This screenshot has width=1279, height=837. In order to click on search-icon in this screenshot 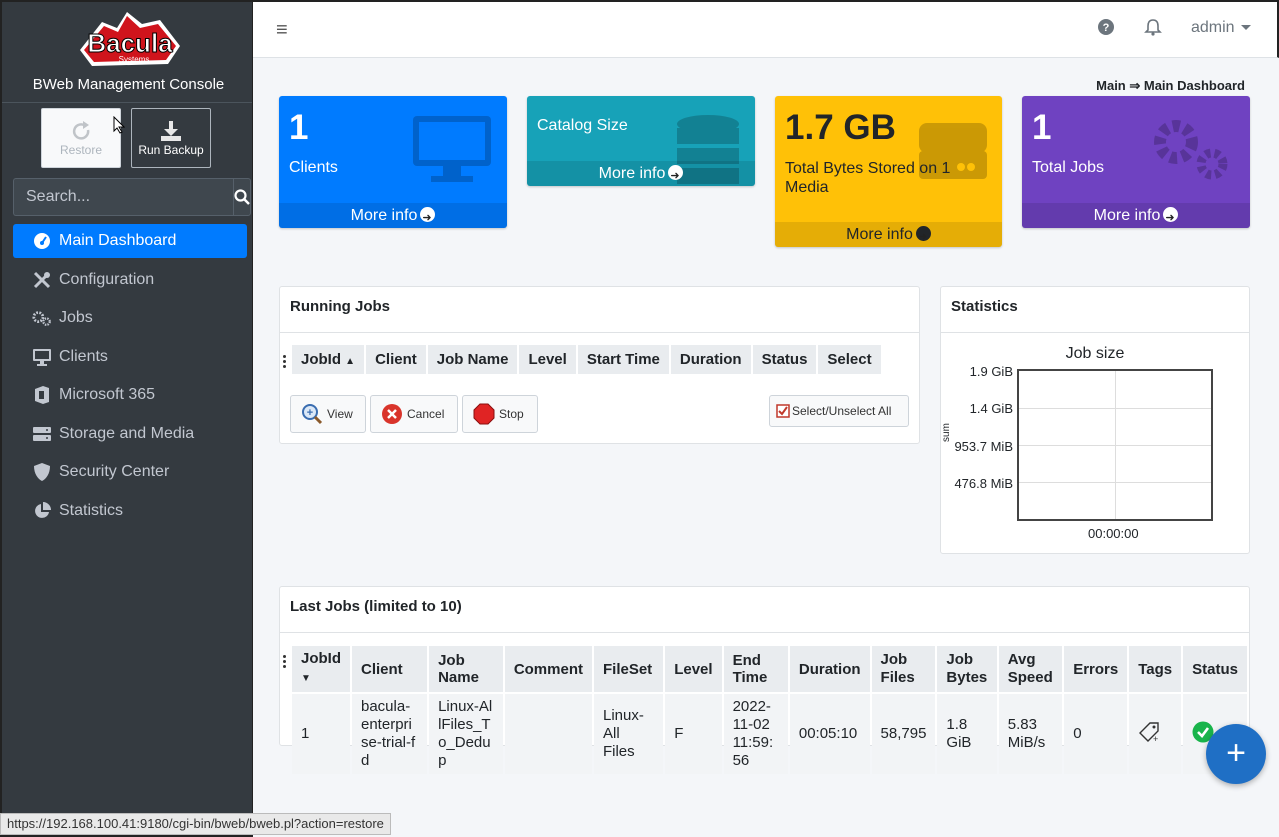, I will do `click(242, 197)`.